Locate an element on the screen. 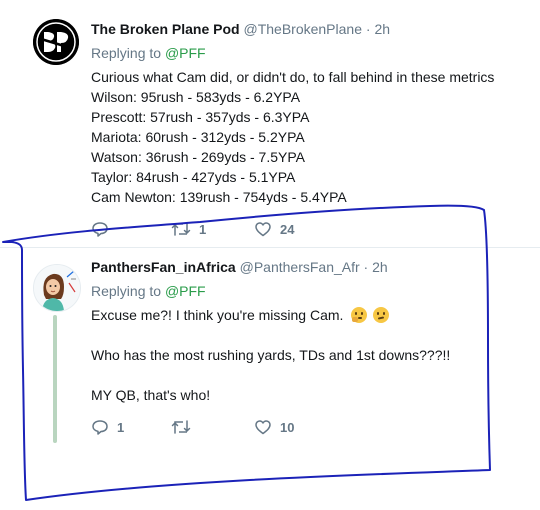 The height and width of the screenshot is (510, 540). tweet-text-line: Watson: 36rush - 269yds - 7.5YPA is located at coordinates (198, 157).